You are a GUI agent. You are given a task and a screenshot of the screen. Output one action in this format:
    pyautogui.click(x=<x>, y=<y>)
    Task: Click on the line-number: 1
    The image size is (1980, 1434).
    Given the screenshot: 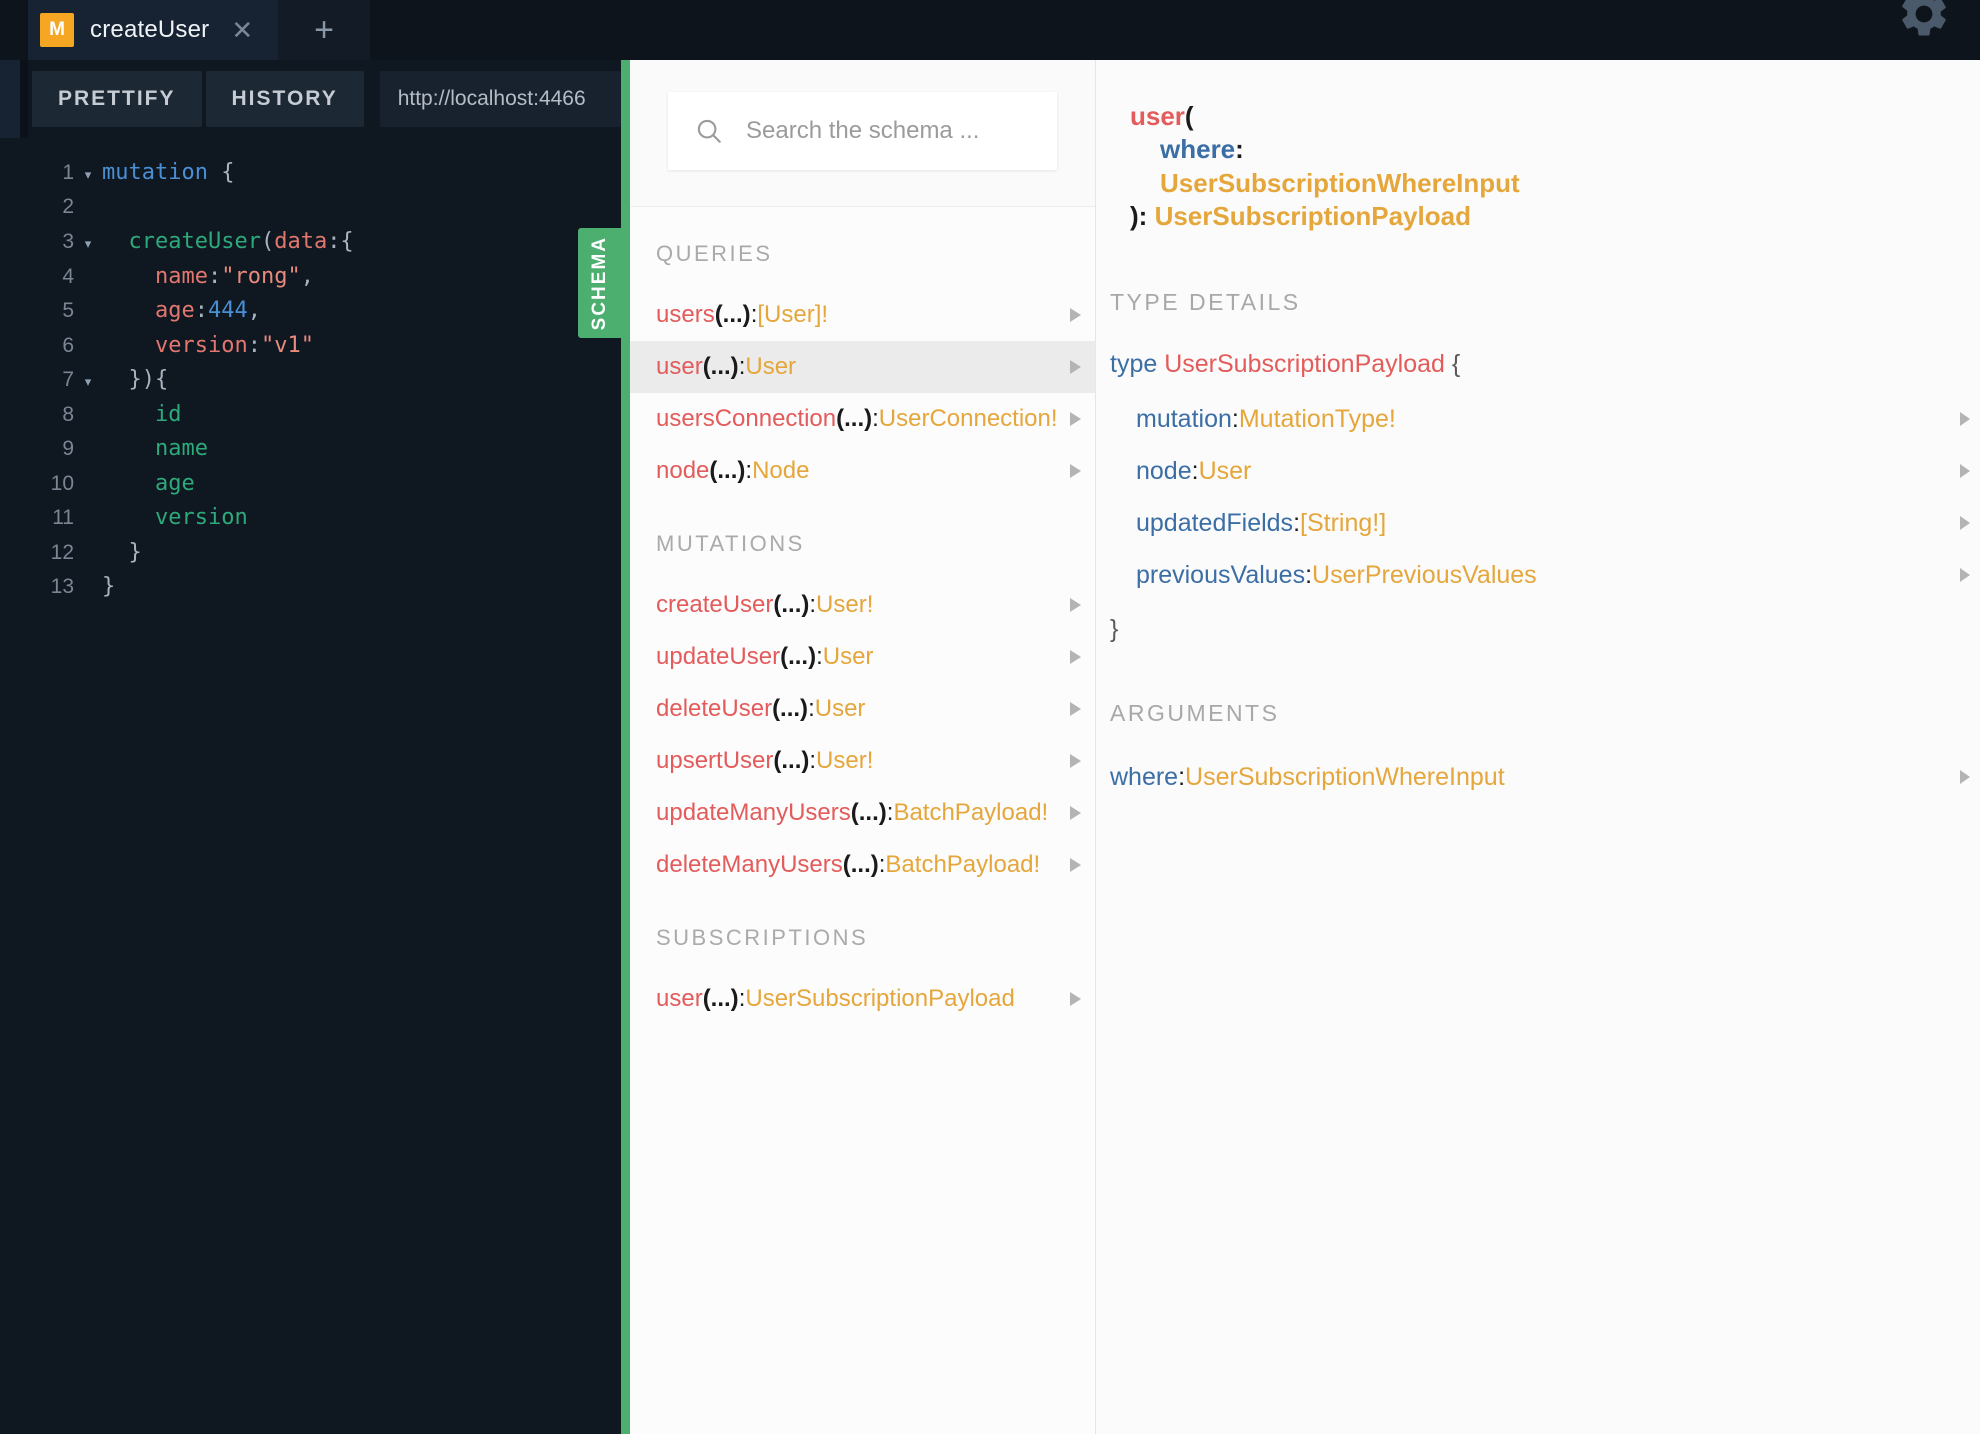 What is the action you would take?
    pyautogui.click(x=68, y=172)
    